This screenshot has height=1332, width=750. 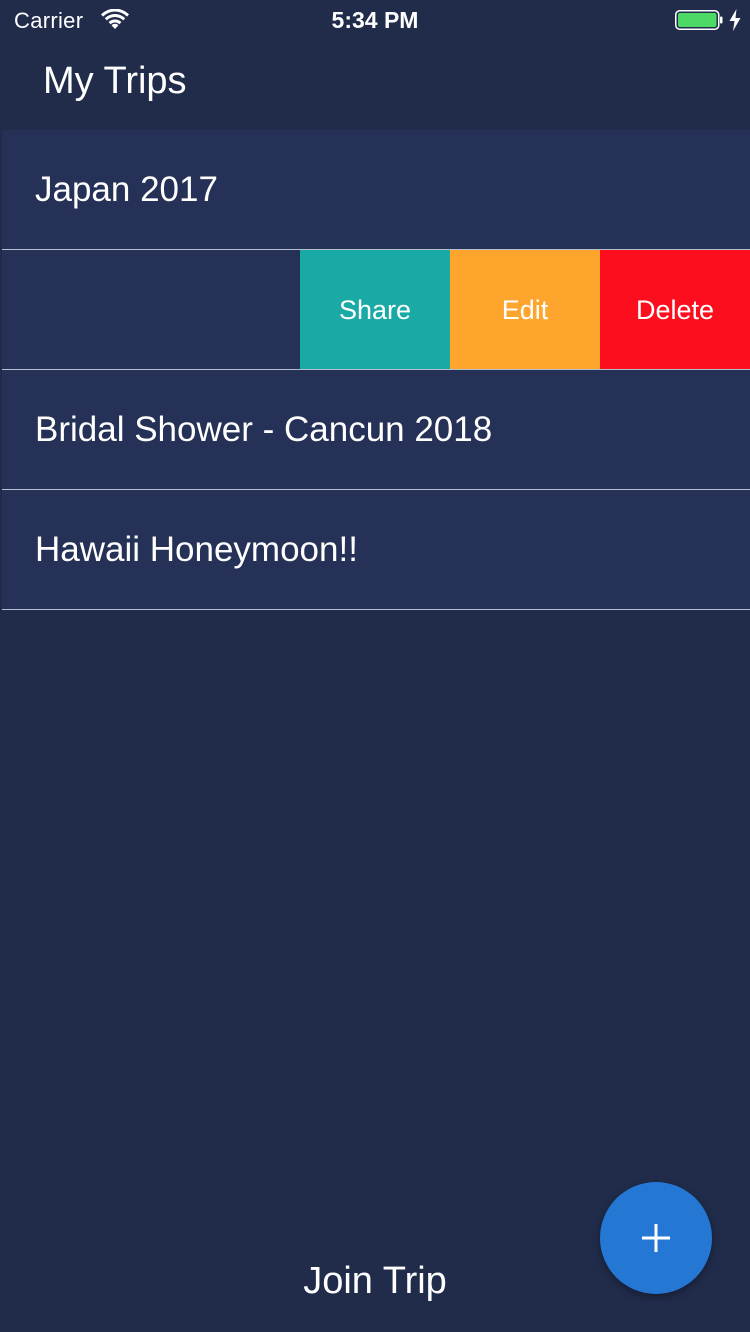 I want to click on trip-label: Japan 2017, so click(x=126, y=189).